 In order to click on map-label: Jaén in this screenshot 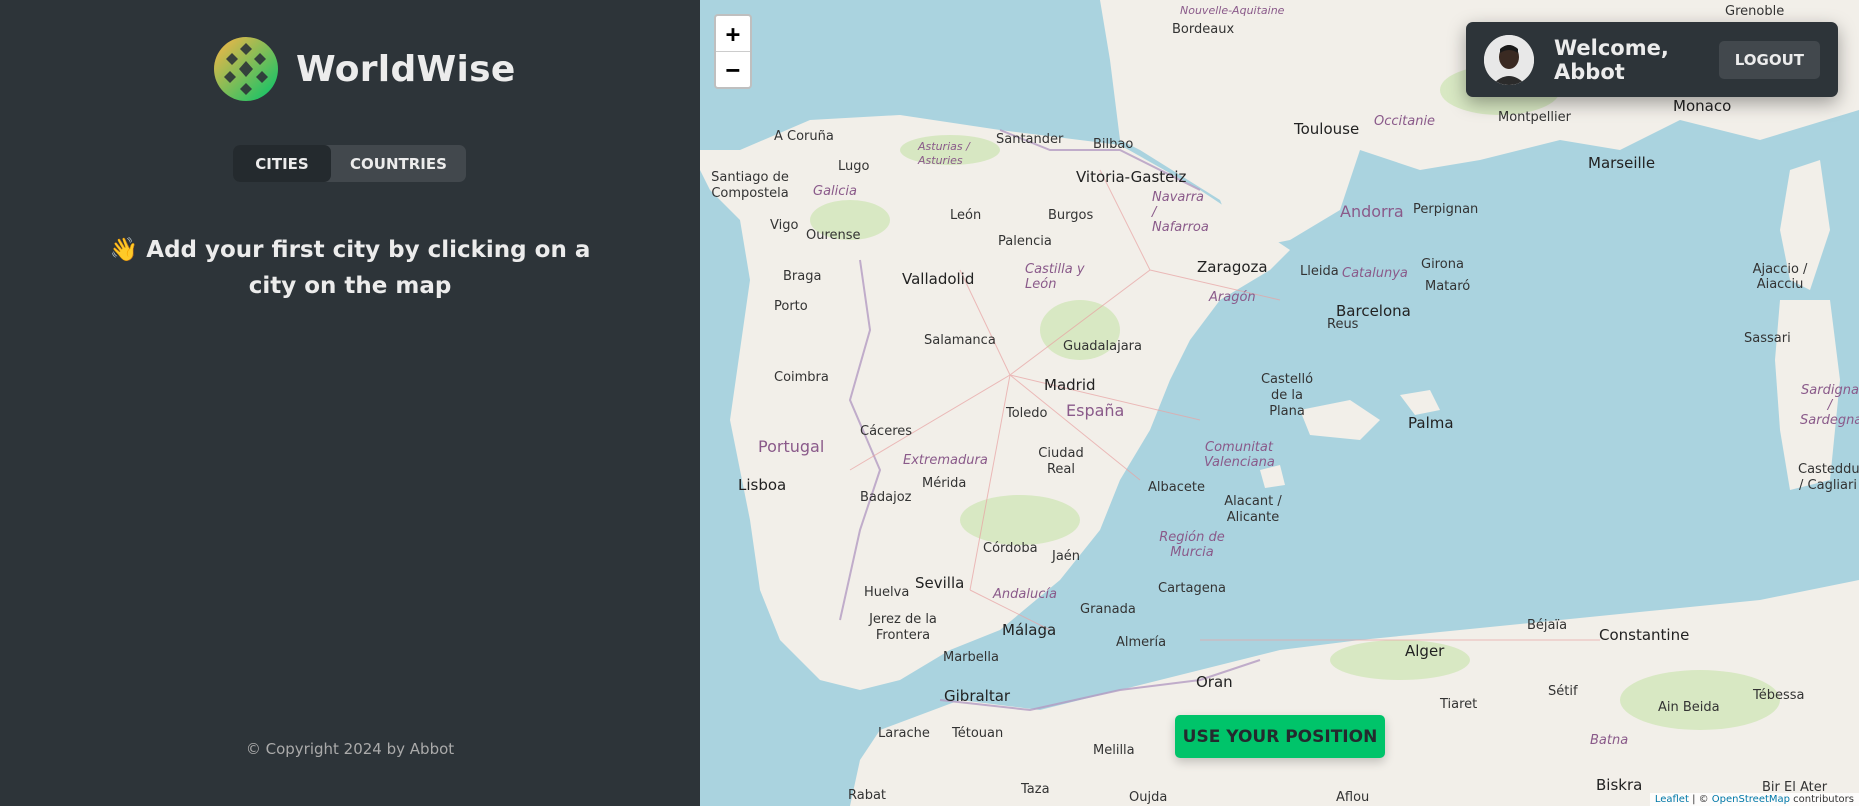, I will do `click(1066, 556)`.